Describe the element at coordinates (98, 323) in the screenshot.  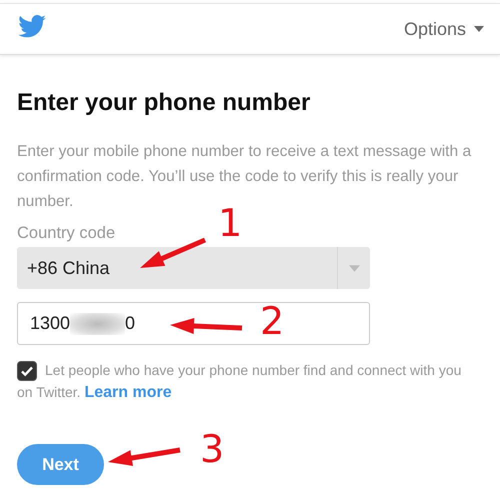
I see `blurred-digits-drawing` at that location.